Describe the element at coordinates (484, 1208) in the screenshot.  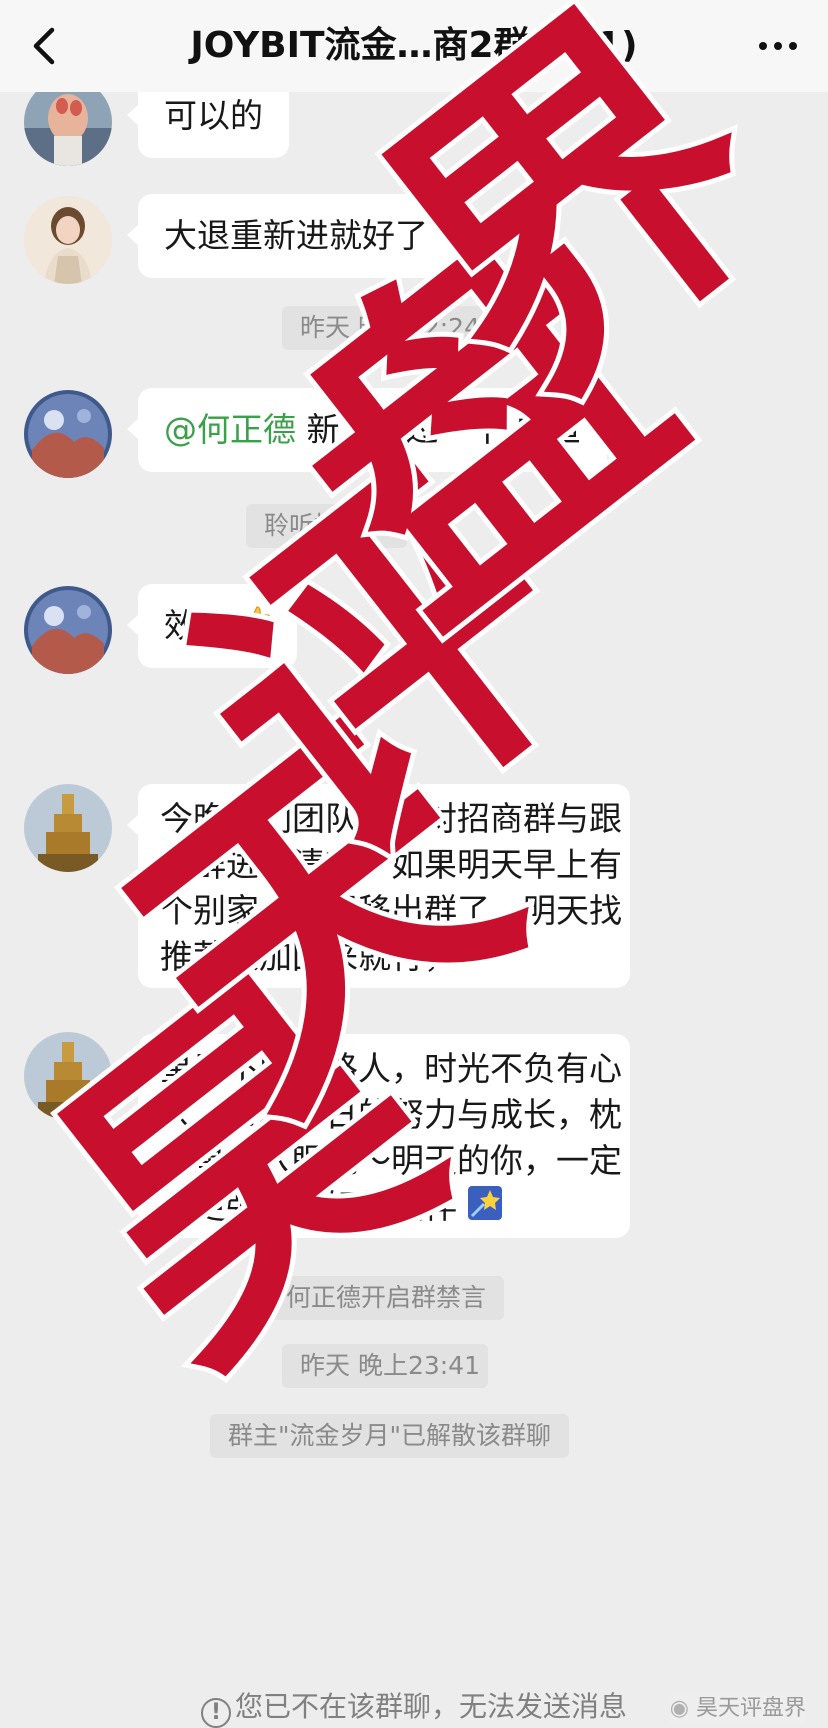
I see `shooting-star-emoji` at that location.